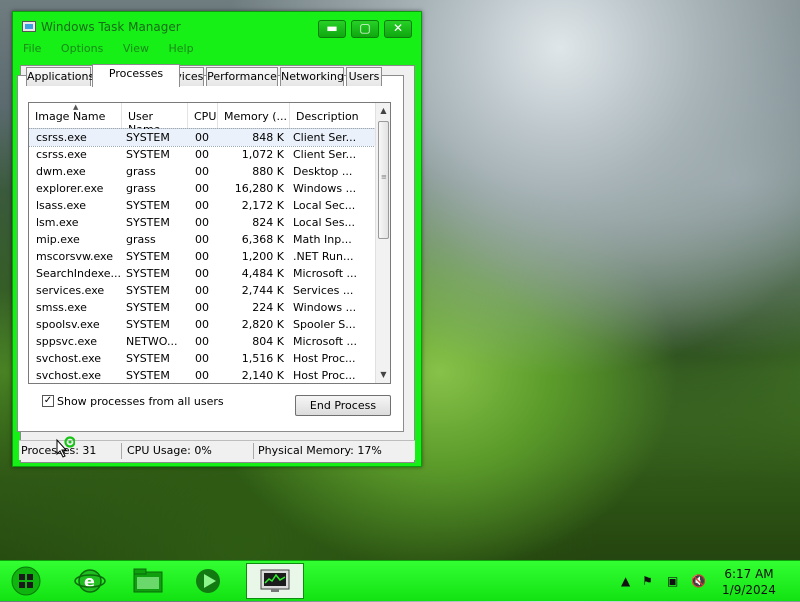  I want to click on end-process-button: End Process, so click(343, 405).